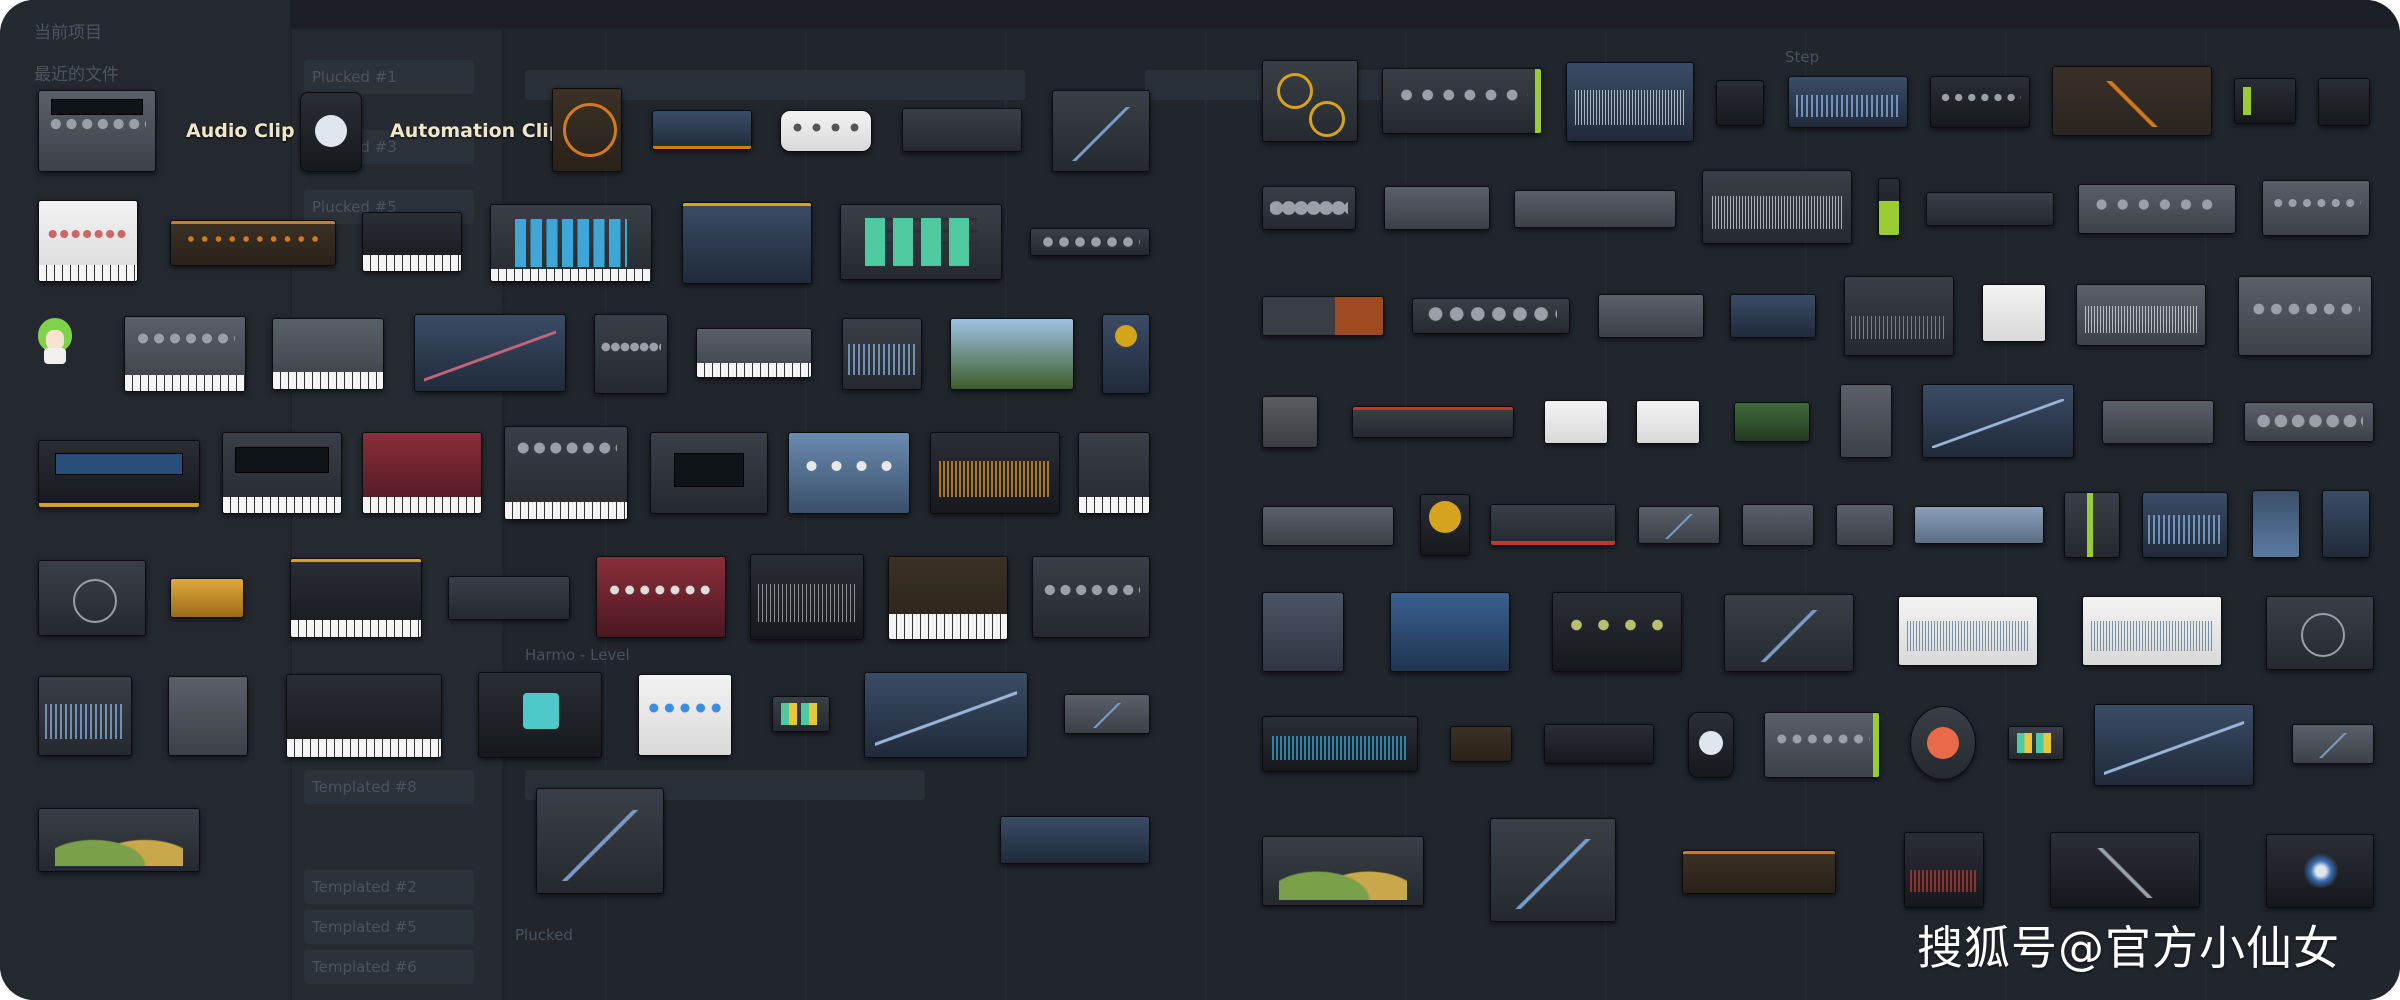 This screenshot has height=1000, width=2400. What do you see at coordinates (68, 30) in the screenshot?
I see `browser-item: 当前项目` at bounding box center [68, 30].